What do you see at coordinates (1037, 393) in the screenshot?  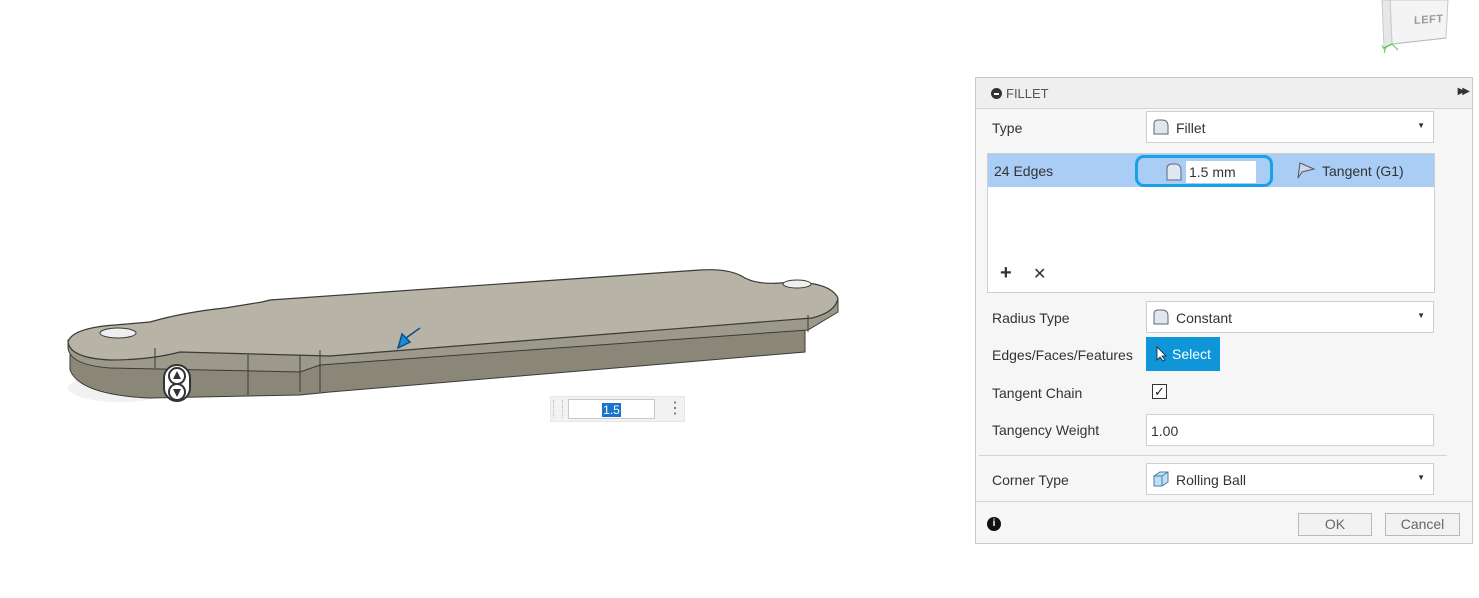 I see `tangent-chain-label: Tangent Chain` at bounding box center [1037, 393].